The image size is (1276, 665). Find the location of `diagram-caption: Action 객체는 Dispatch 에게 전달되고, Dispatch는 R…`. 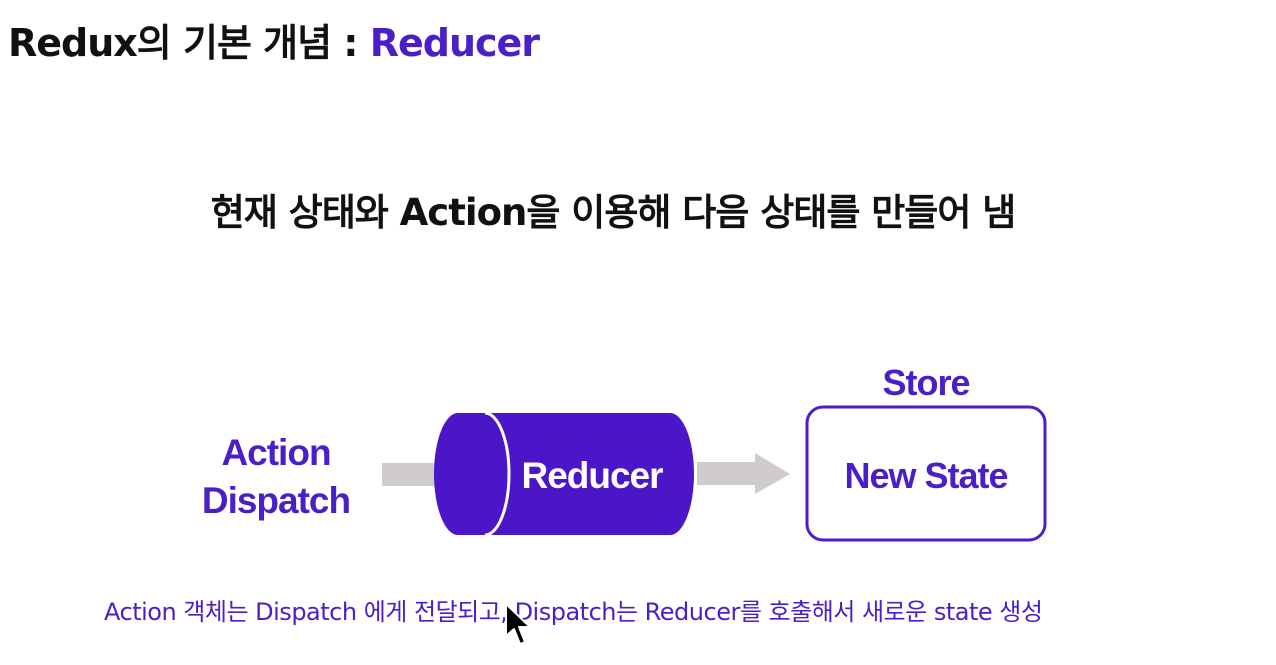

diagram-caption: Action 객체는 Dispatch 에게 전달되고, Dispatch는 R… is located at coordinates (573, 612).